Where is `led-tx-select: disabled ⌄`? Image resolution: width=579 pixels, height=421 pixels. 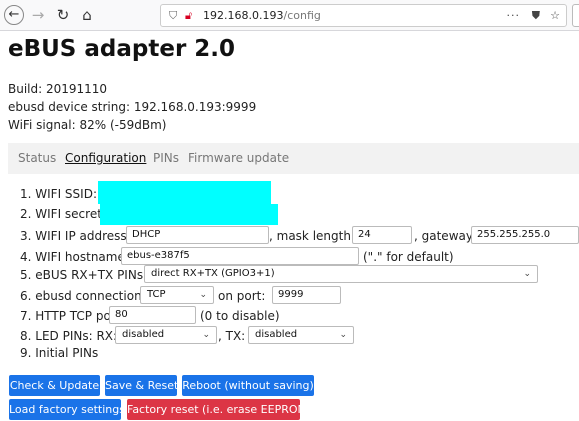
led-tx-select: disabled ⌄ is located at coordinates (301, 335).